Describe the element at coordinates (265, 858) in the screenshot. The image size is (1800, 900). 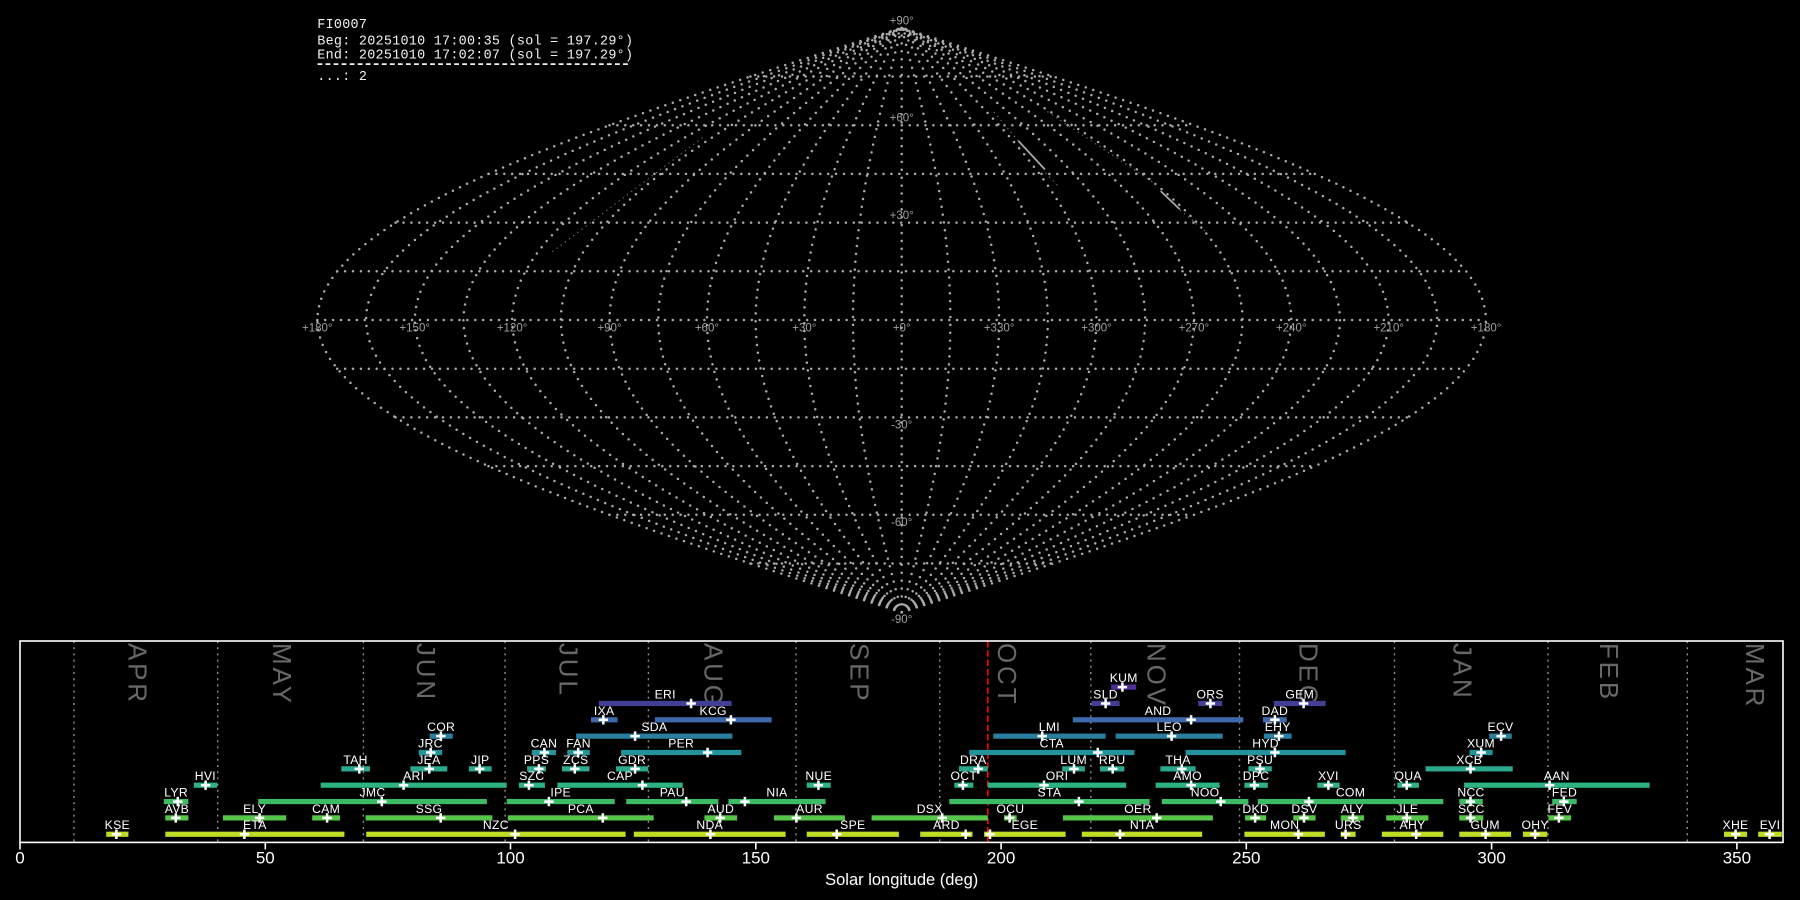
I see `svg-text: 50` at that location.